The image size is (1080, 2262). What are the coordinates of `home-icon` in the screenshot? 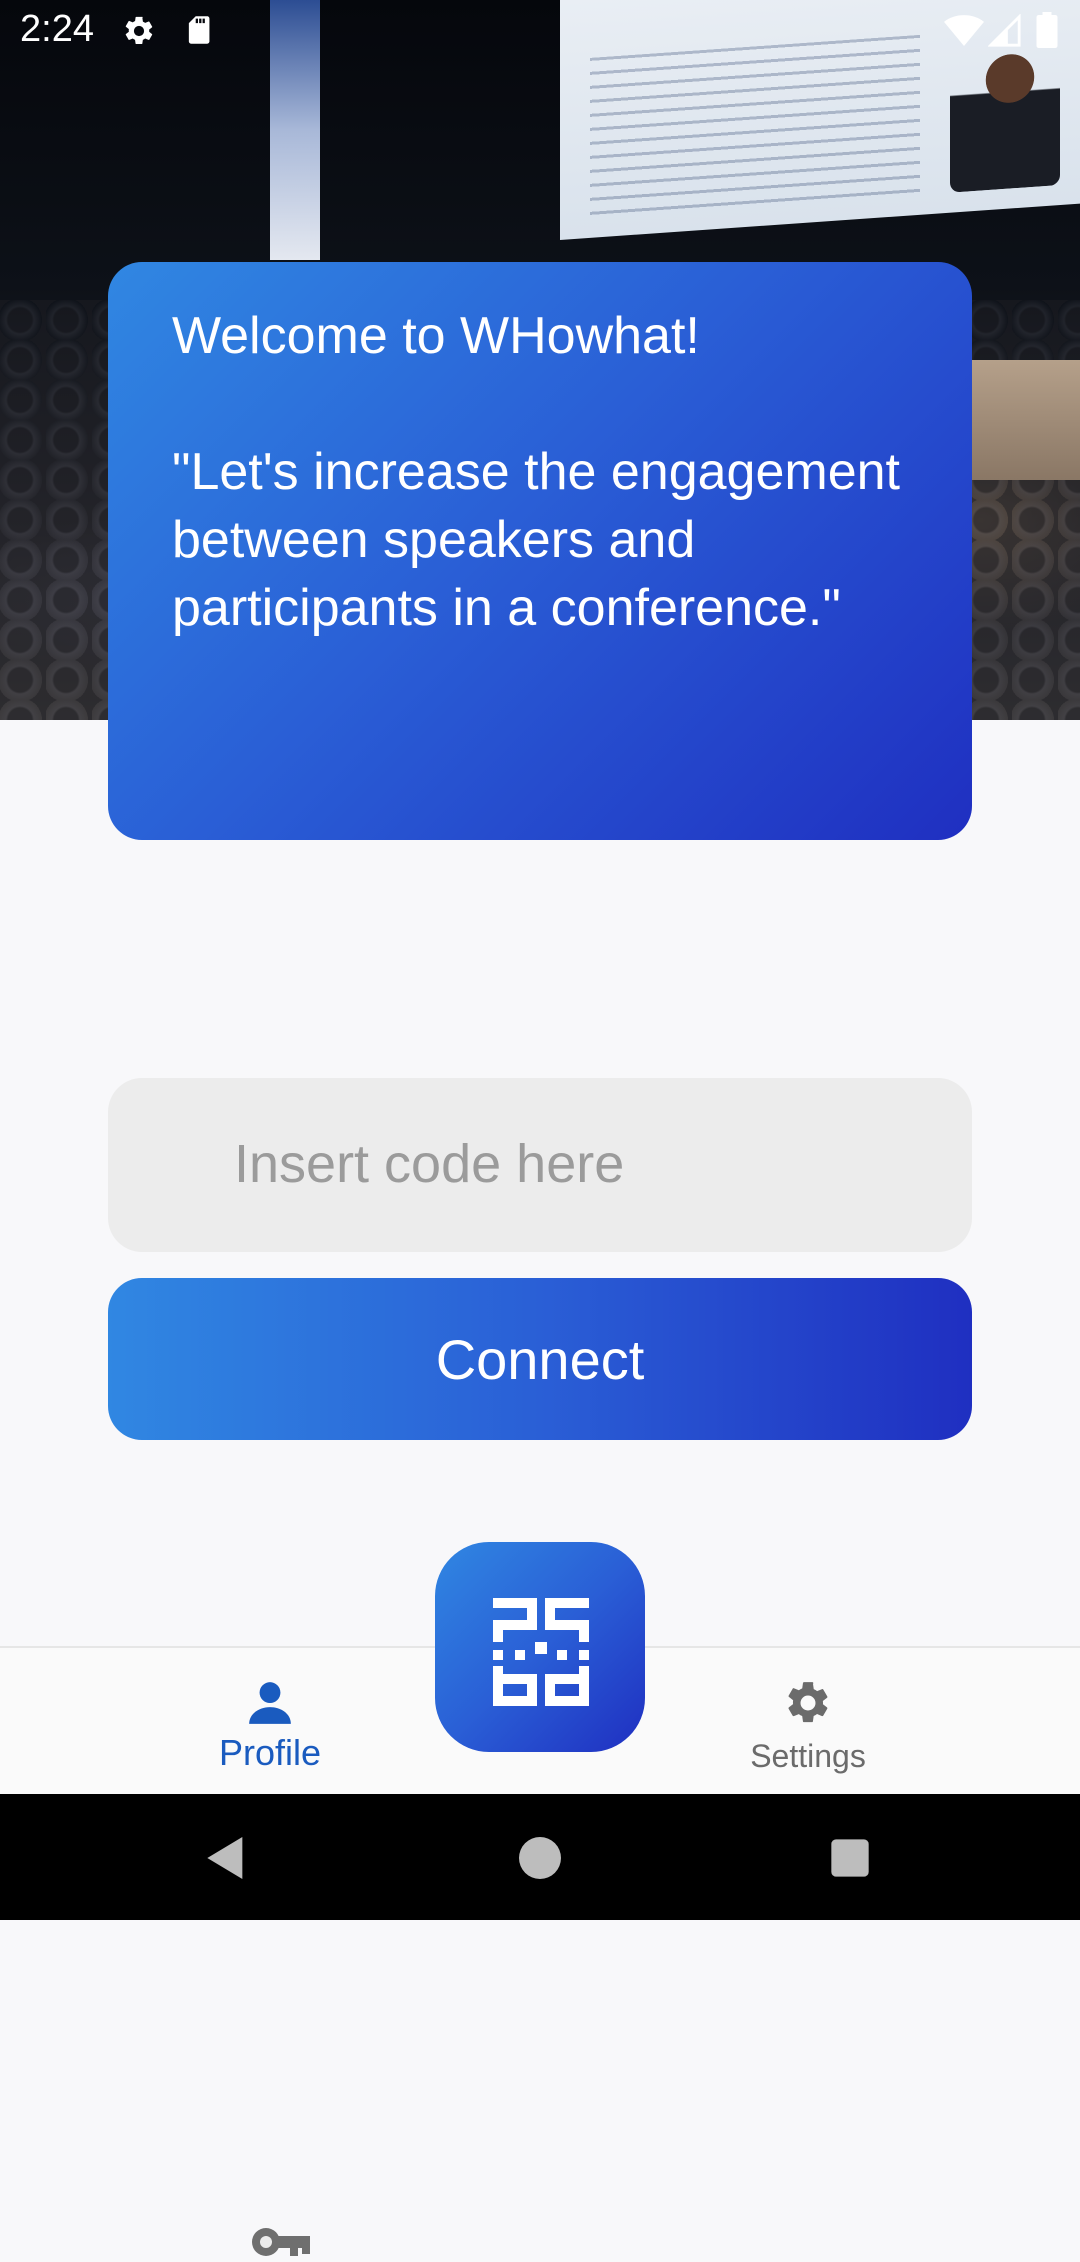 It's located at (540, 1858).